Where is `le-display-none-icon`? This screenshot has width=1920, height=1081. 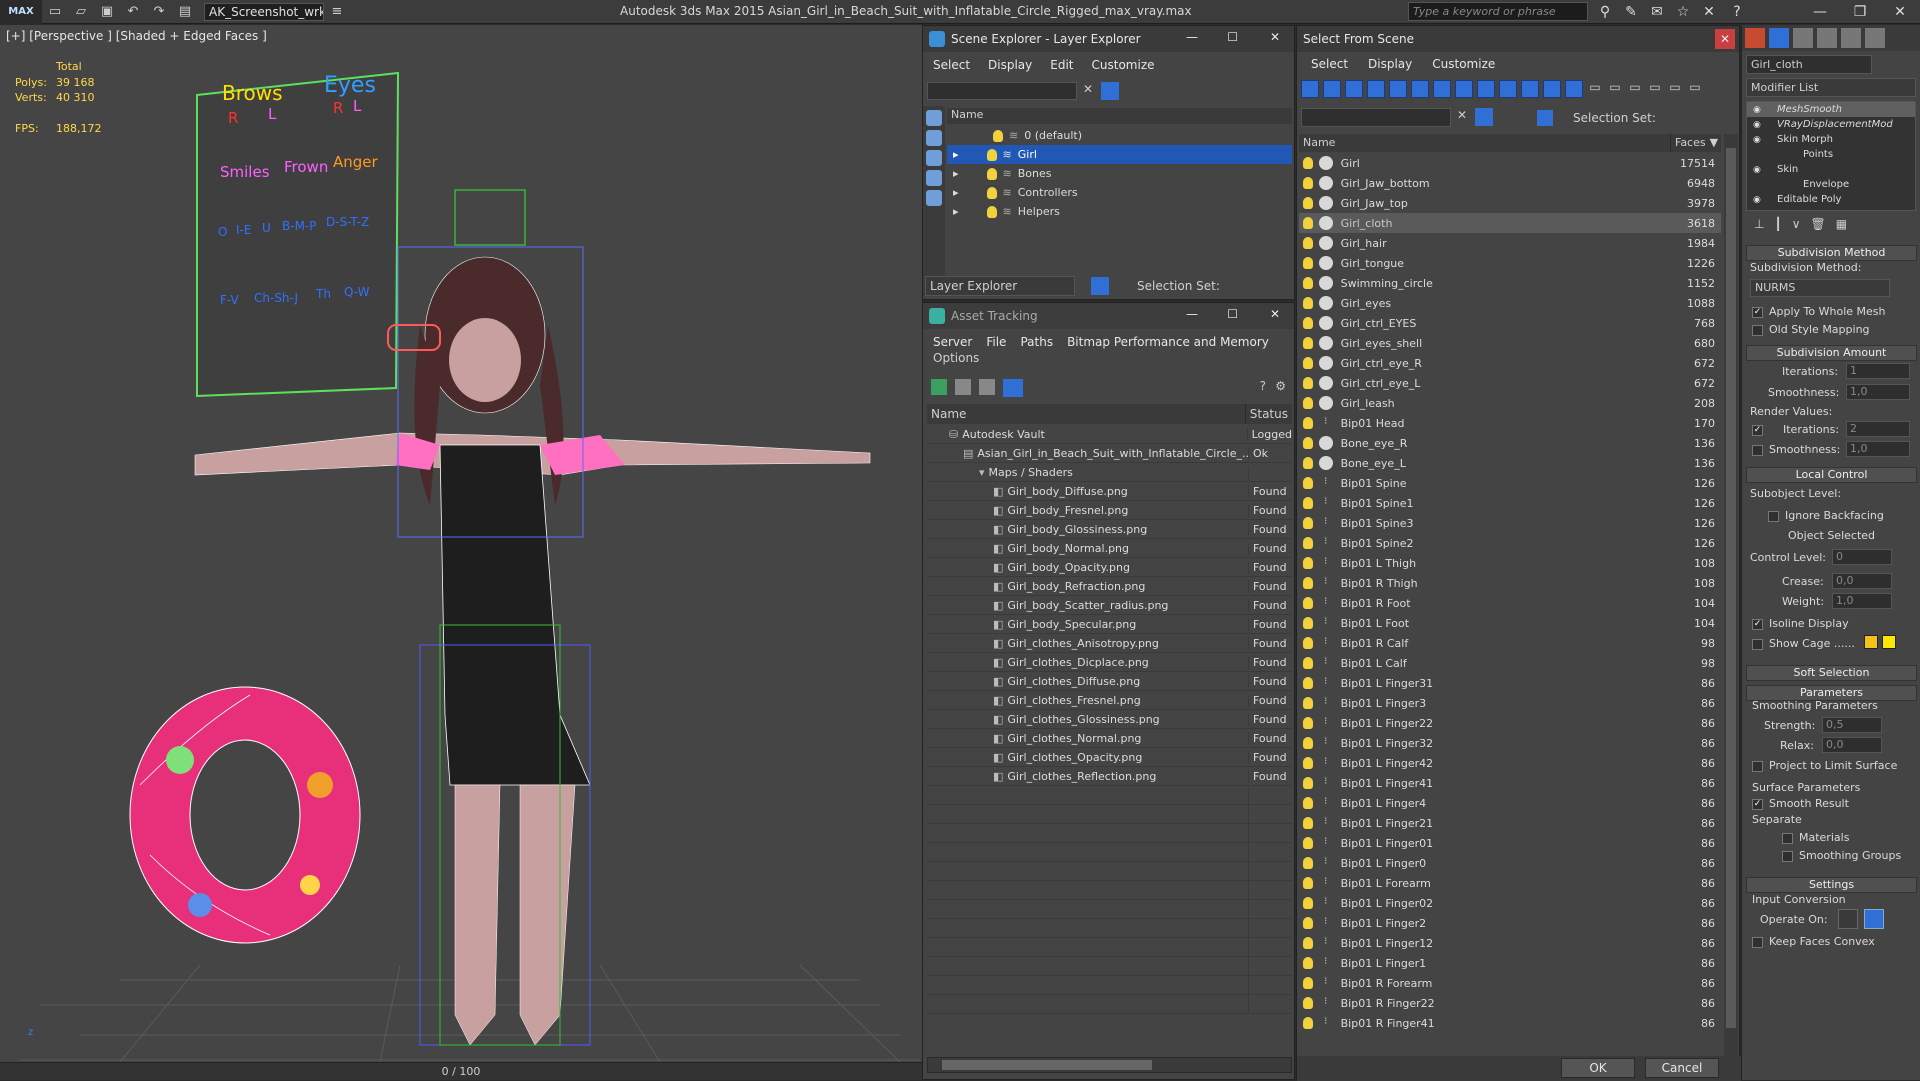 le-display-none-icon is located at coordinates (934, 118).